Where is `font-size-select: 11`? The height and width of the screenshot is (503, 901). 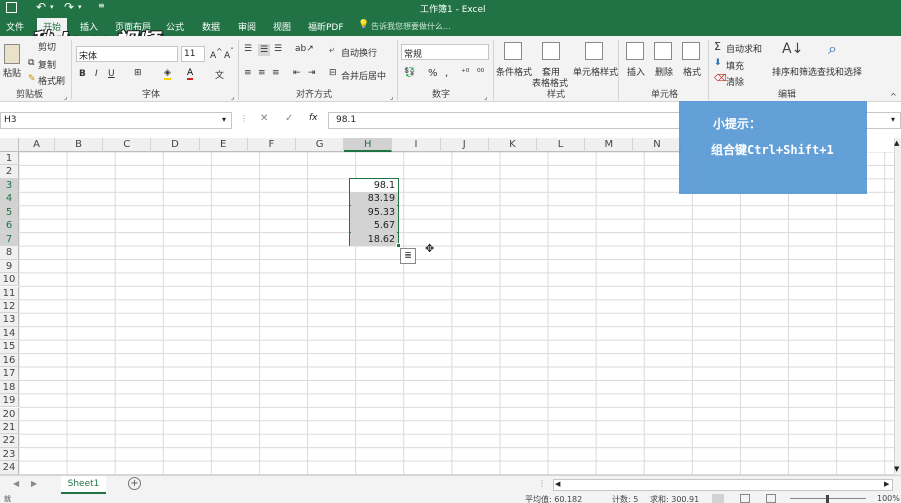 font-size-select: 11 is located at coordinates (193, 54).